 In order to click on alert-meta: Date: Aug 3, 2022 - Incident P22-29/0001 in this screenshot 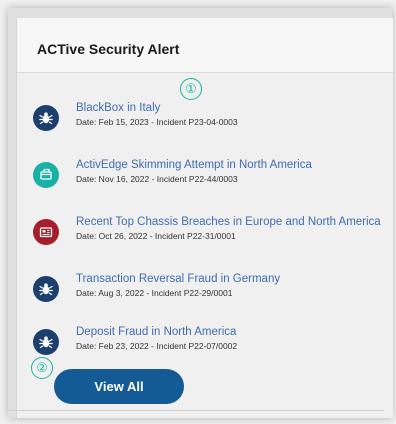, I will do `click(154, 293)`.